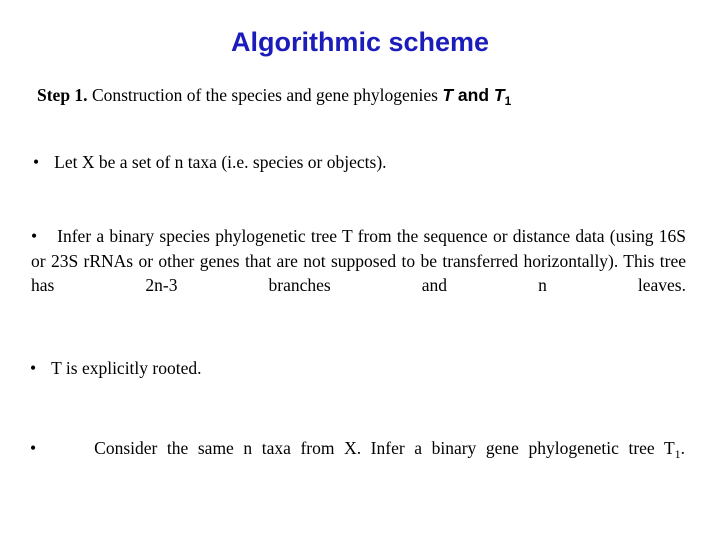 The width and height of the screenshot is (720, 540). I want to click on page-title: Algorithmic scheme, so click(360, 42).